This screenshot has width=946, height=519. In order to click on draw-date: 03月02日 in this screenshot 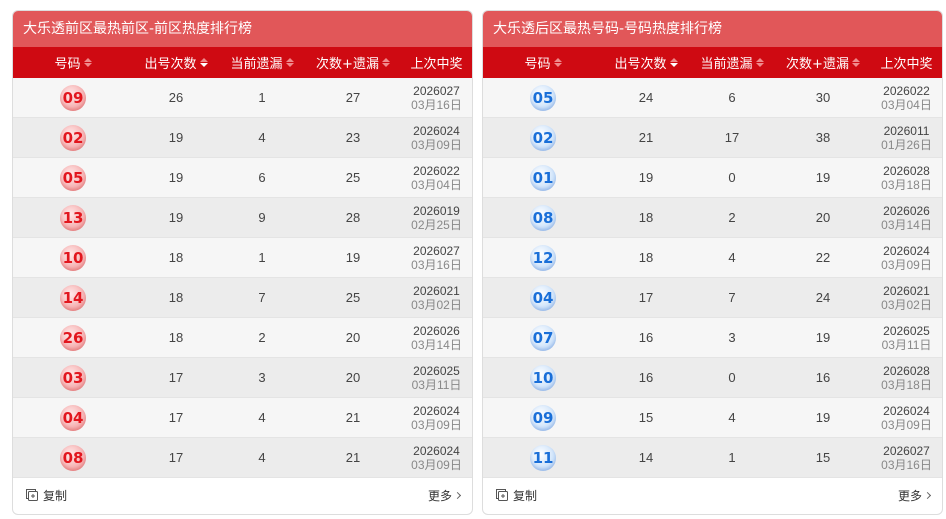, I will do `click(906, 304)`.